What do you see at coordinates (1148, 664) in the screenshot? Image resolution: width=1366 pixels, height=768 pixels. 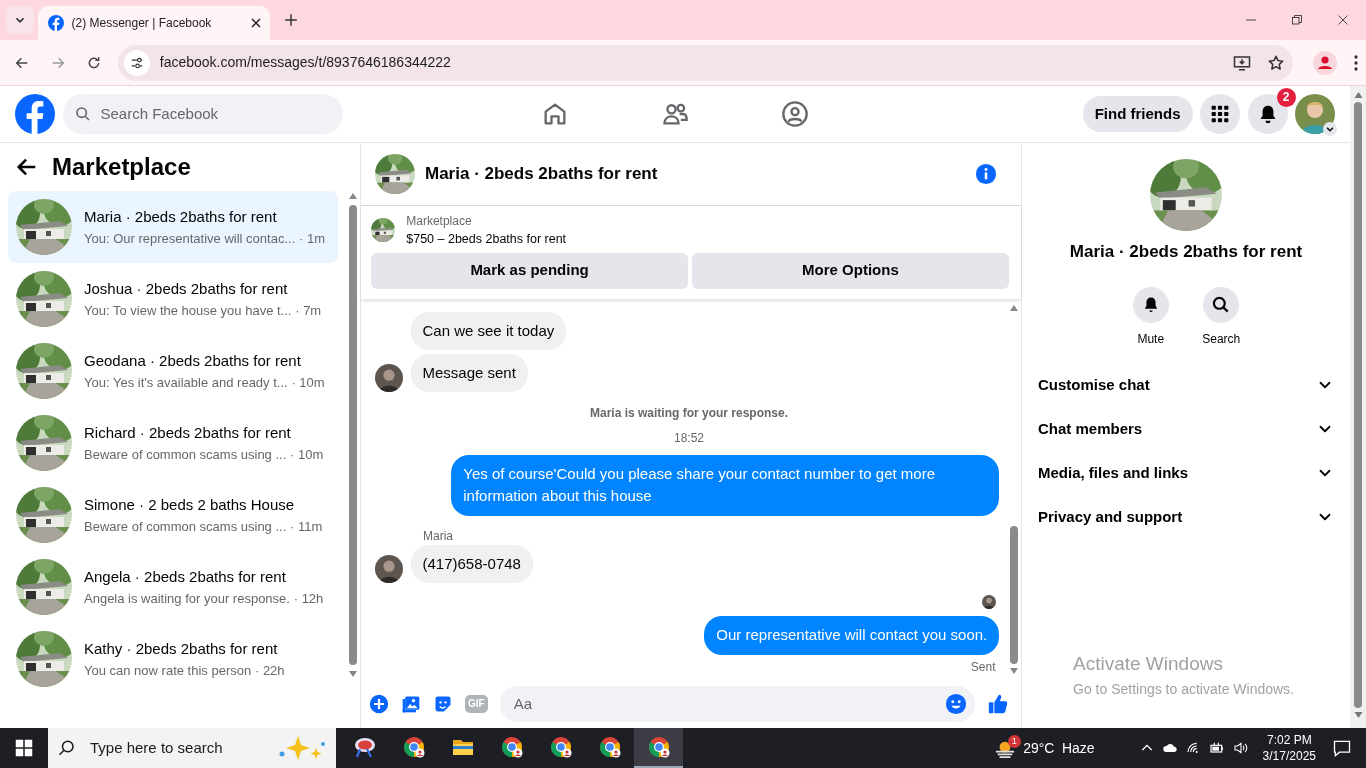 I see `activation-title: Activate Windows` at bounding box center [1148, 664].